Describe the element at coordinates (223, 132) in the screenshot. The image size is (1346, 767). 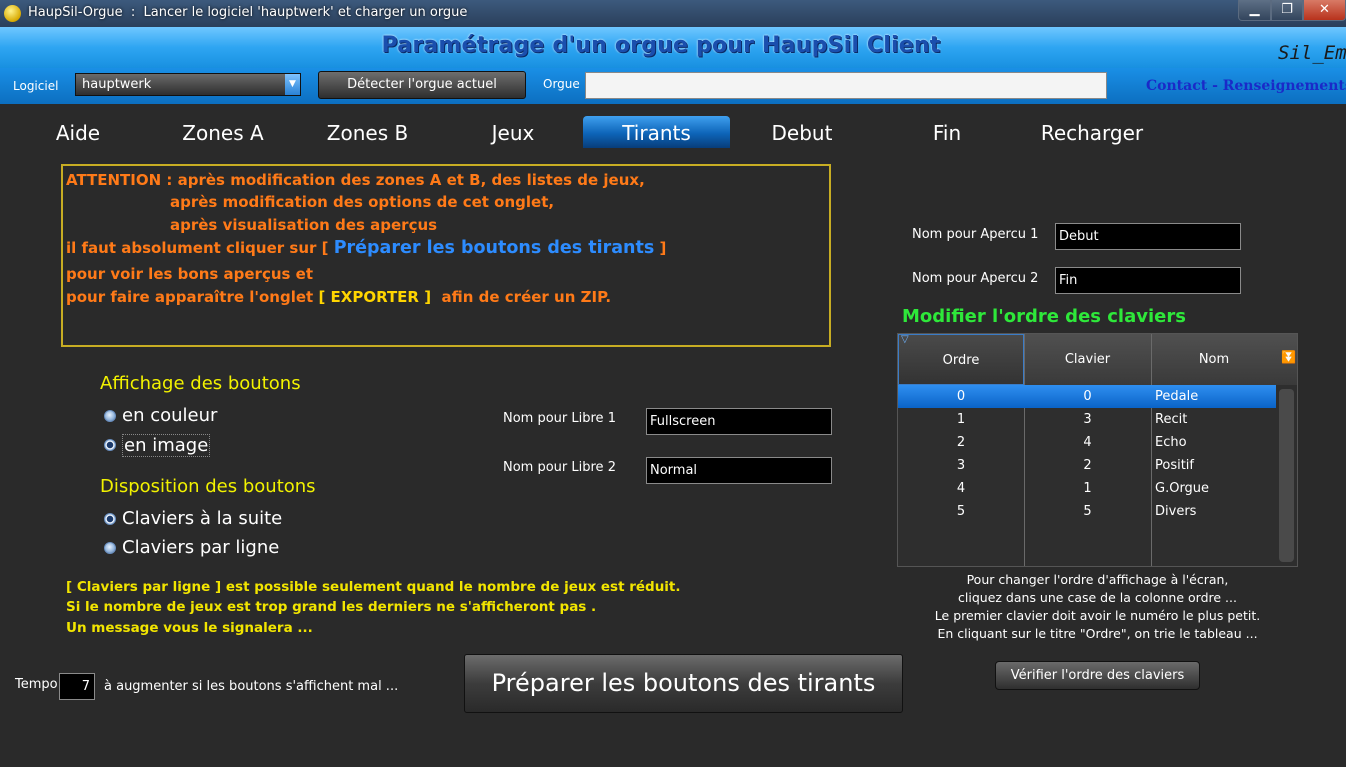
I see `tab-zones-a: Zones A` at that location.